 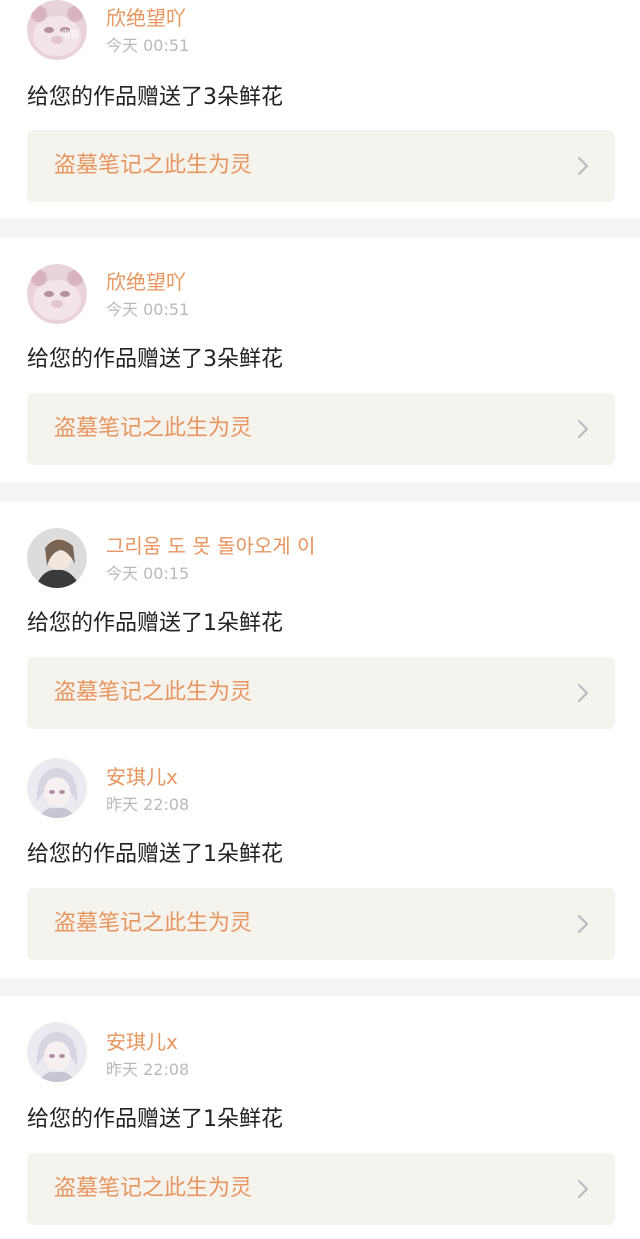 I want to click on timestamp: 今天 00:15, so click(x=148, y=573).